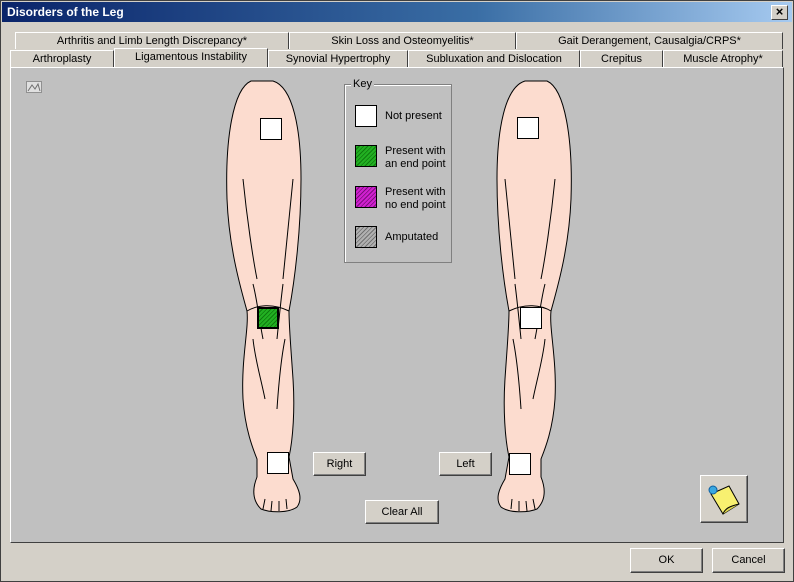 Image resolution: width=794 pixels, height=582 pixels. What do you see at coordinates (520, 464) in the screenshot?
I see `left-ankle-marker` at bounding box center [520, 464].